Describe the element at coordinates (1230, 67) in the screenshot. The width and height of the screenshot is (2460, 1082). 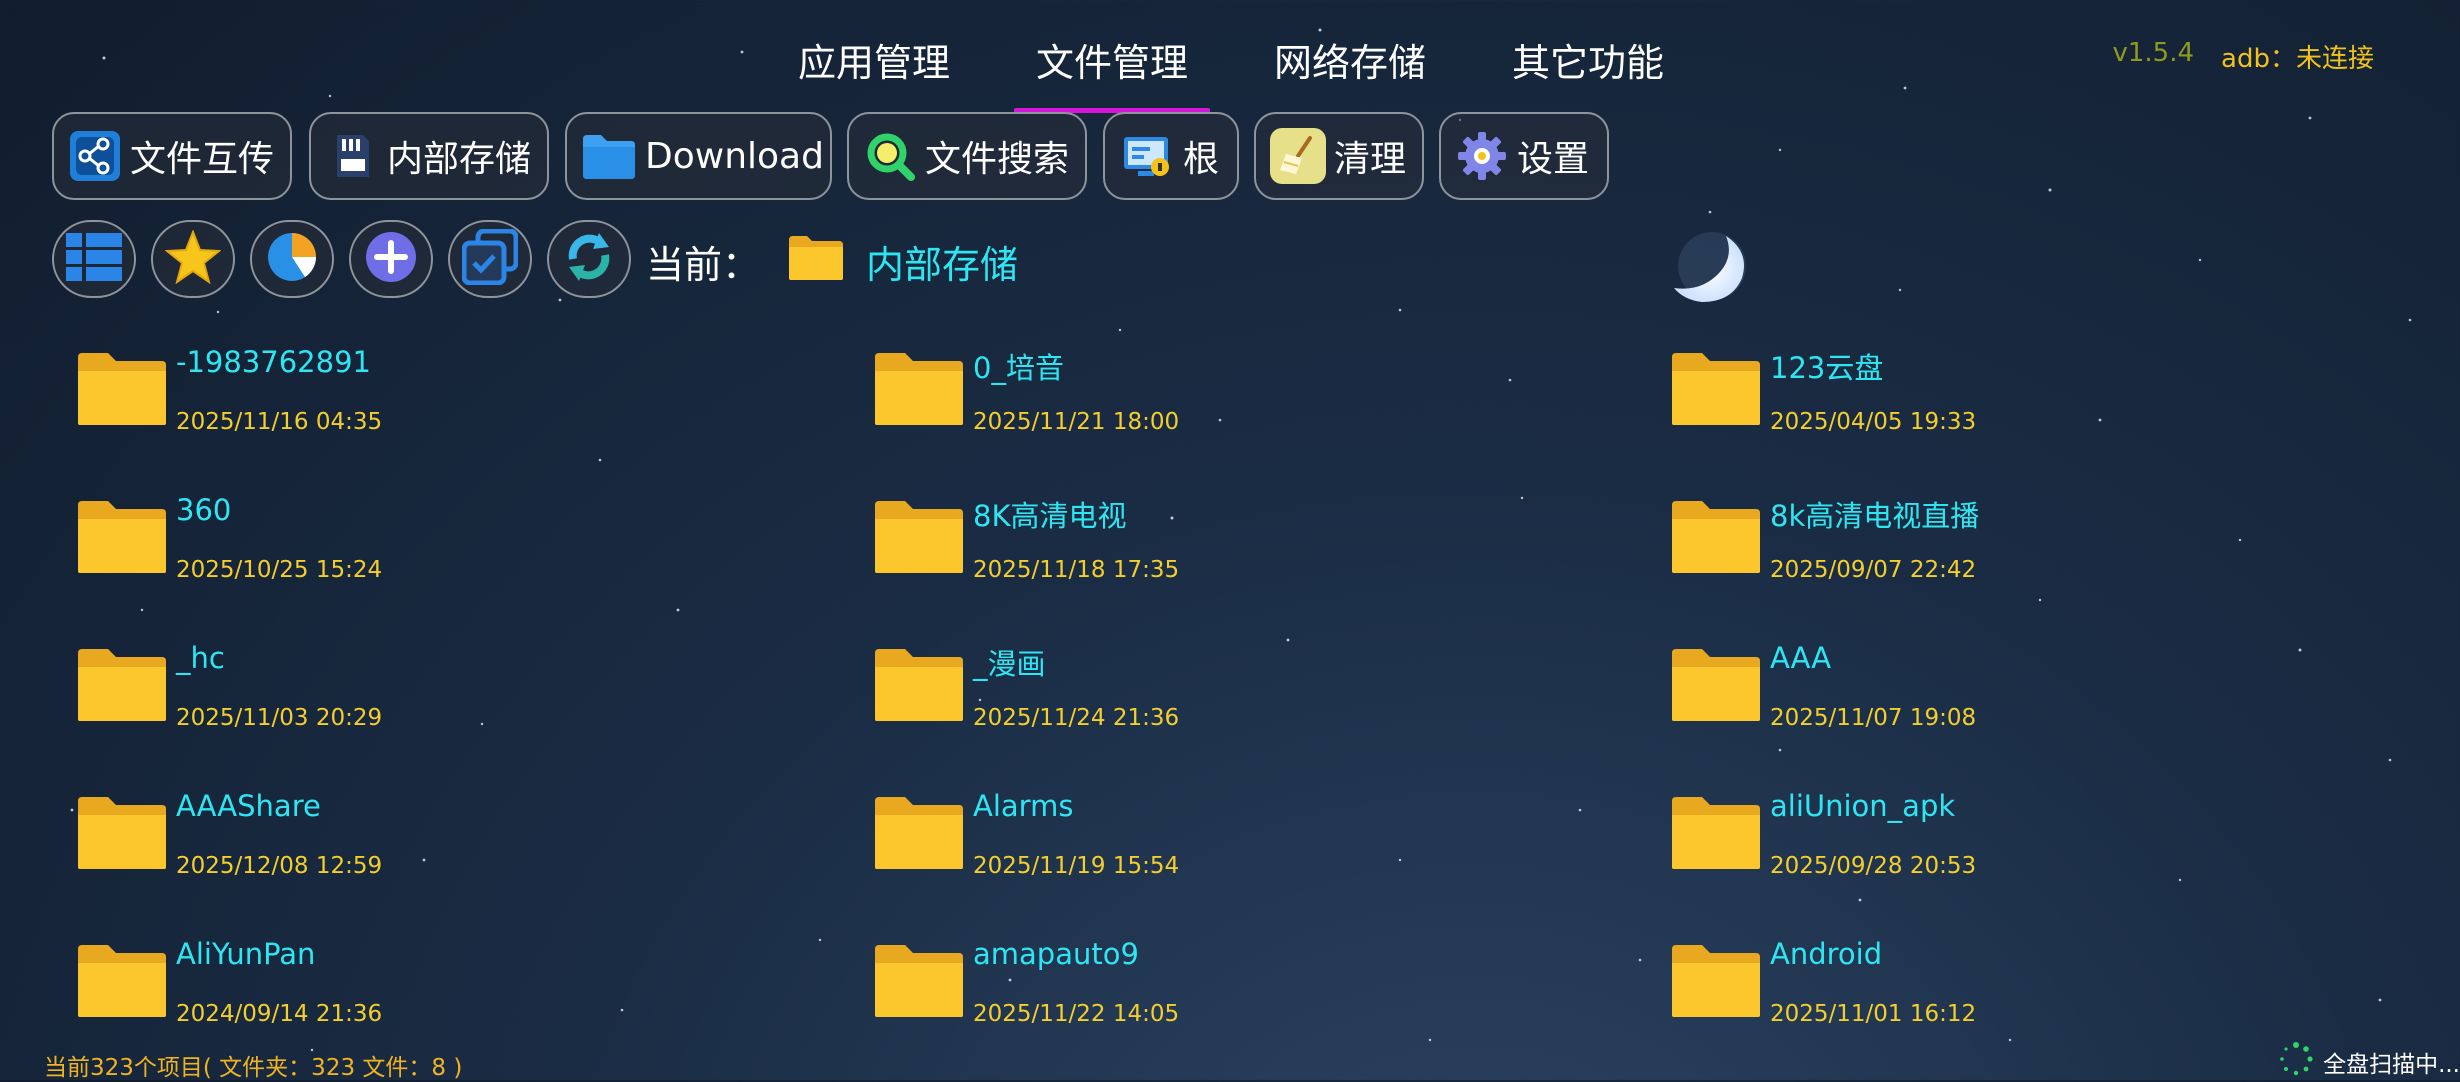
I see `top-nav: 应用管理 文件管理 网络存储 其它功能` at that location.